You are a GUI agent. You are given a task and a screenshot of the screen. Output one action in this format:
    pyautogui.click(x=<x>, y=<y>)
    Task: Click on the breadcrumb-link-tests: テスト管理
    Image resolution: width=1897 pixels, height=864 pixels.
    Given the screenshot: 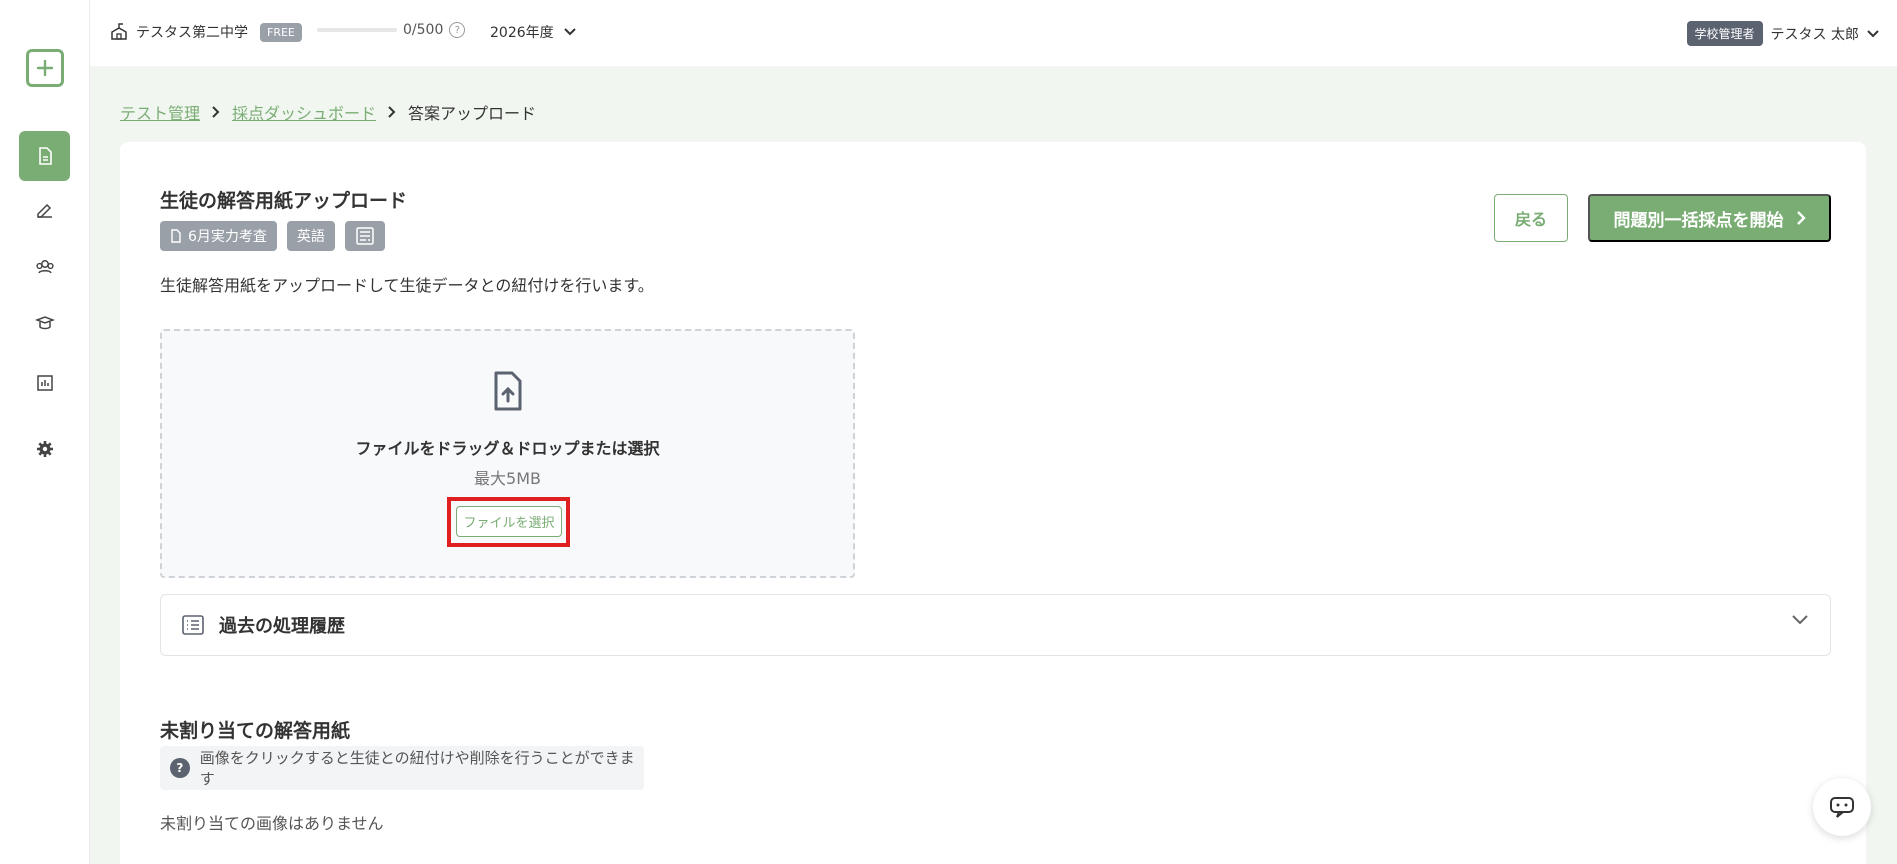 What is the action you would take?
    pyautogui.click(x=160, y=112)
    